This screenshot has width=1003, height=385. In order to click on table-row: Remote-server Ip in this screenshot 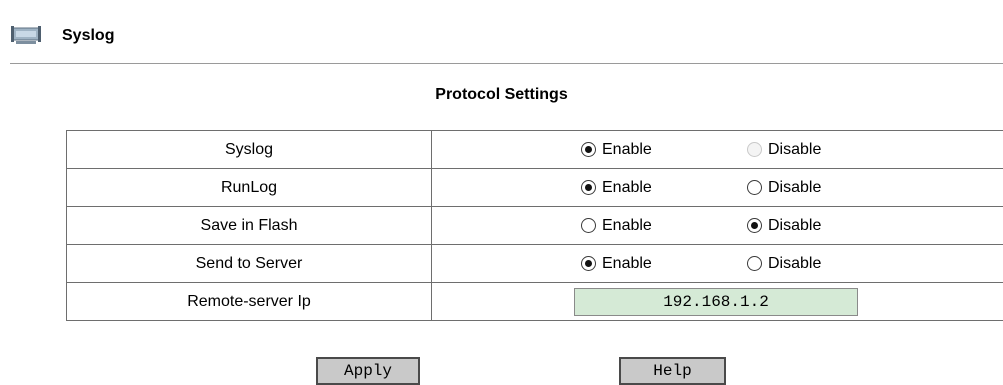, I will do `click(534, 301)`.